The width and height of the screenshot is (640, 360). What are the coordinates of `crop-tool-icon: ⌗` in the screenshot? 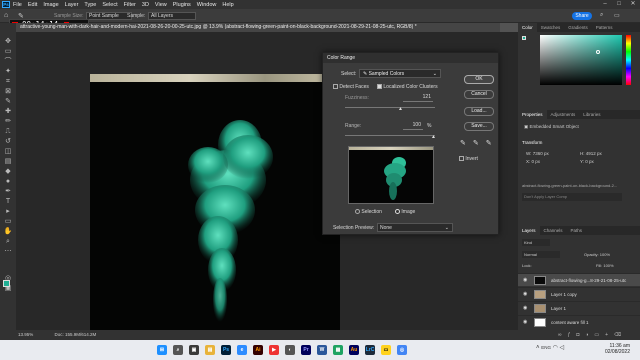 It's located at (8, 81).